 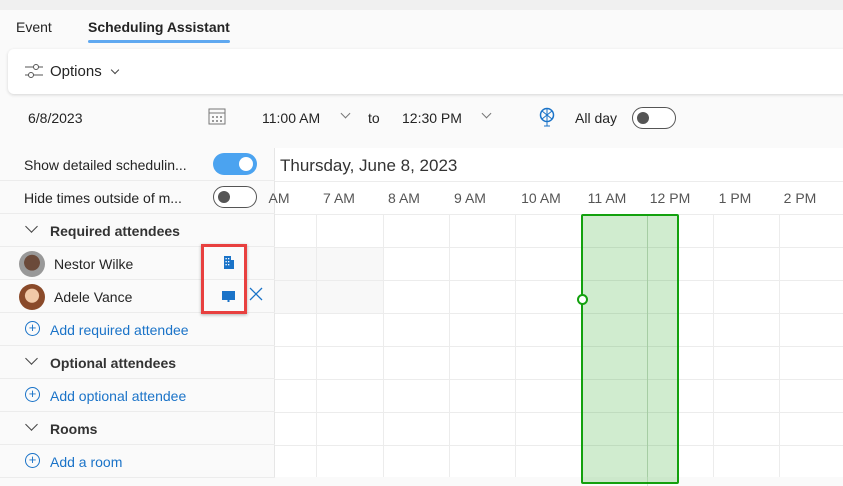 I want to click on hour-label: 12 PM, so click(x=670, y=198).